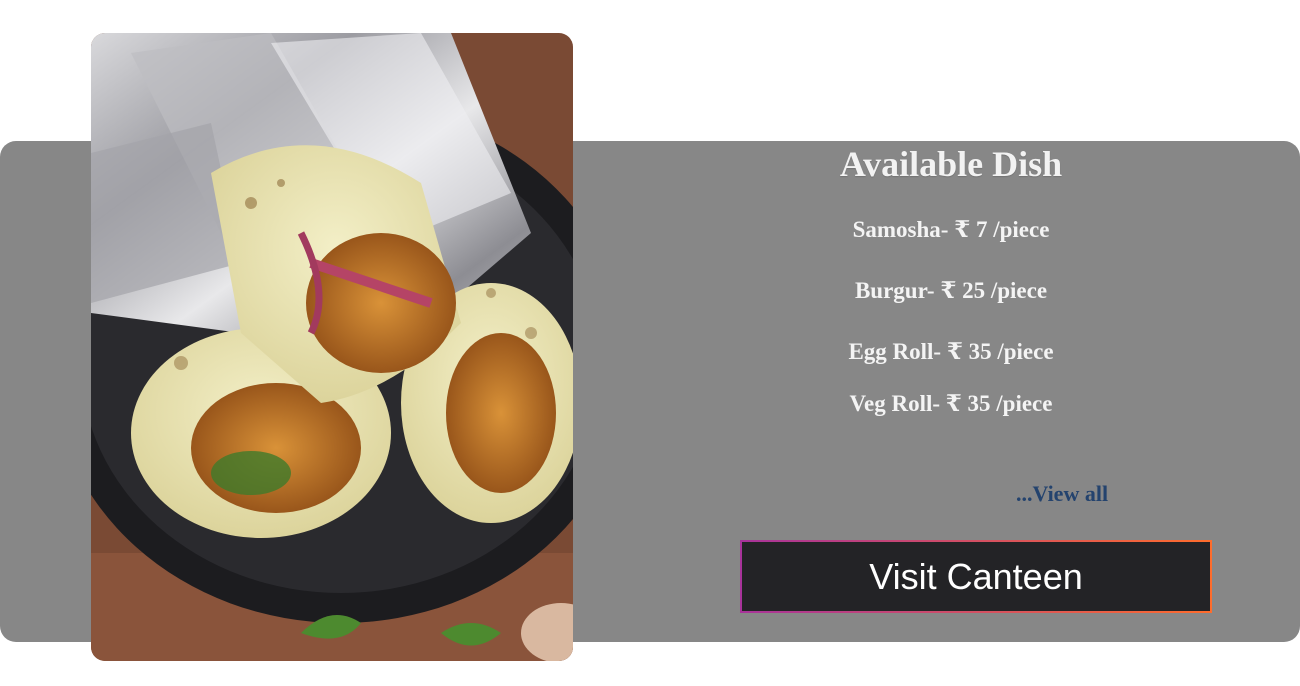 This screenshot has height=686, width=1300. Describe the element at coordinates (951, 403) in the screenshot. I see `dish-item-veg-roll: Veg Roll- ₹ 35 /piece` at that location.